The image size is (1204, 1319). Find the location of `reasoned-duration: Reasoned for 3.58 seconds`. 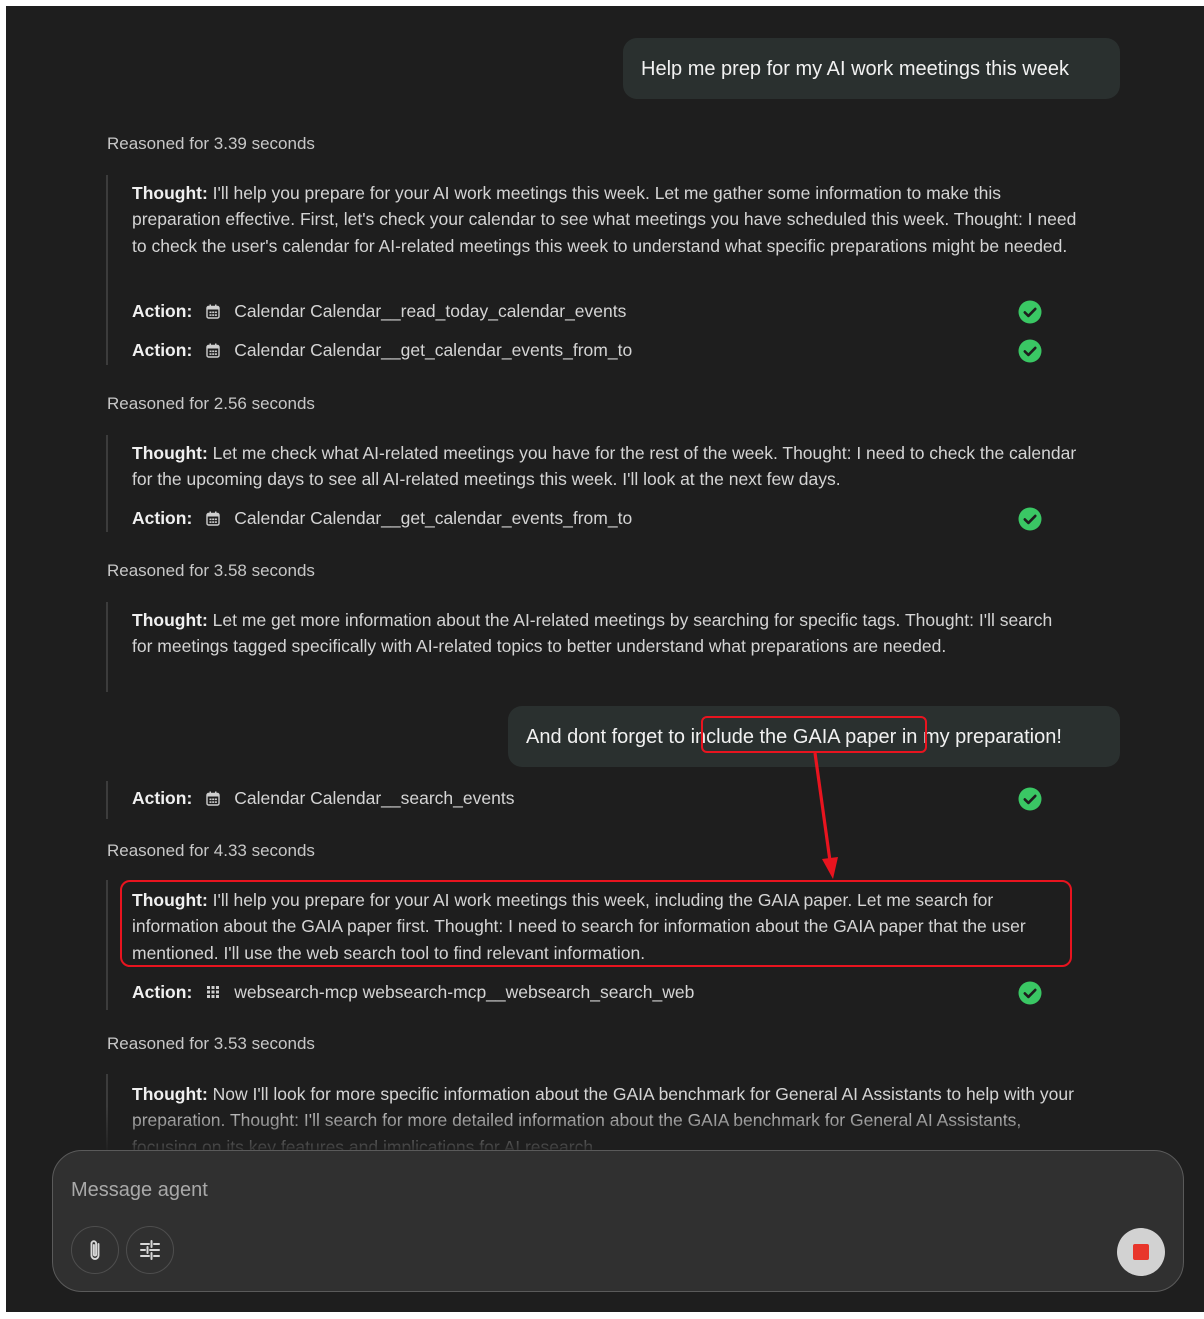

reasoned-duration: Reasoned for 3.58 seconds is located at coordinates (211, 571).